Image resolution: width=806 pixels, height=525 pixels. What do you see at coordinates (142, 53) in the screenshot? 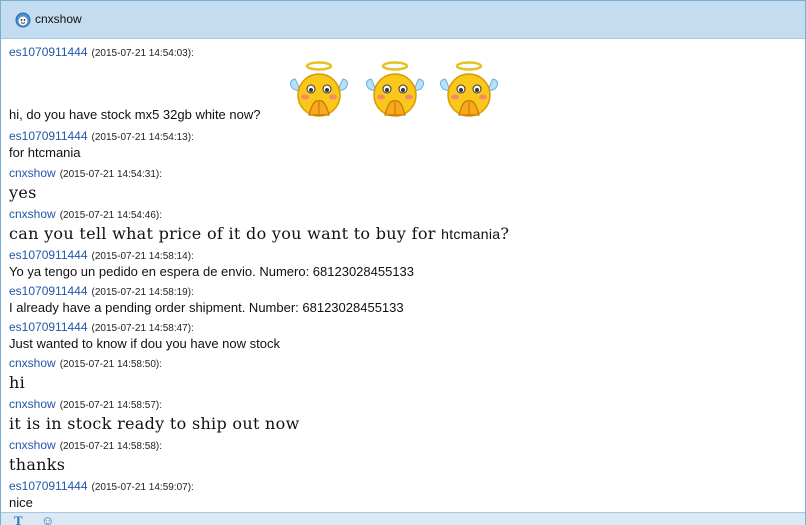
I see `timestamp: (2015-07-21 14:54:03):` at bounding box center [142, 53].